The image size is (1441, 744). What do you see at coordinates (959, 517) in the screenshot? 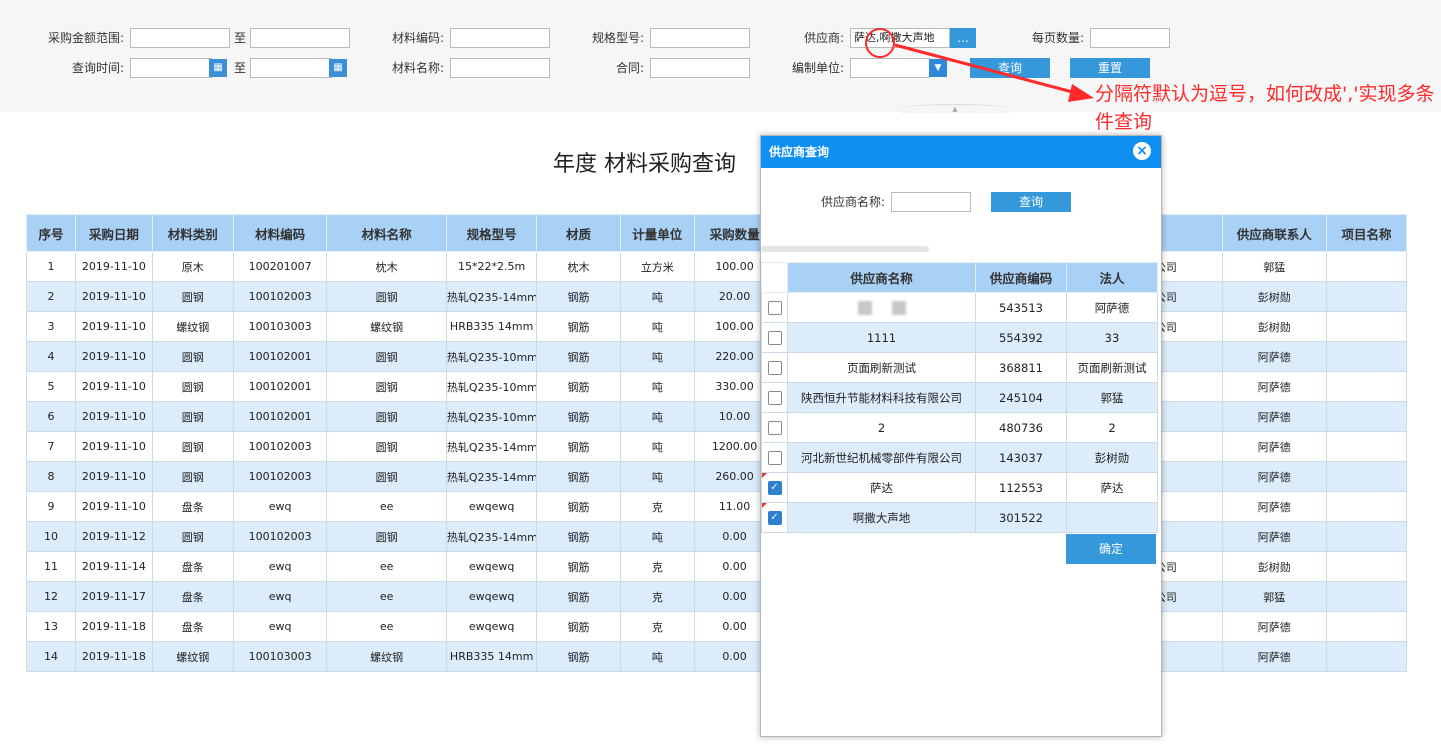
I see `table-row: ✓ 啊撒大声地 301522` at bounding box center [959, 517].